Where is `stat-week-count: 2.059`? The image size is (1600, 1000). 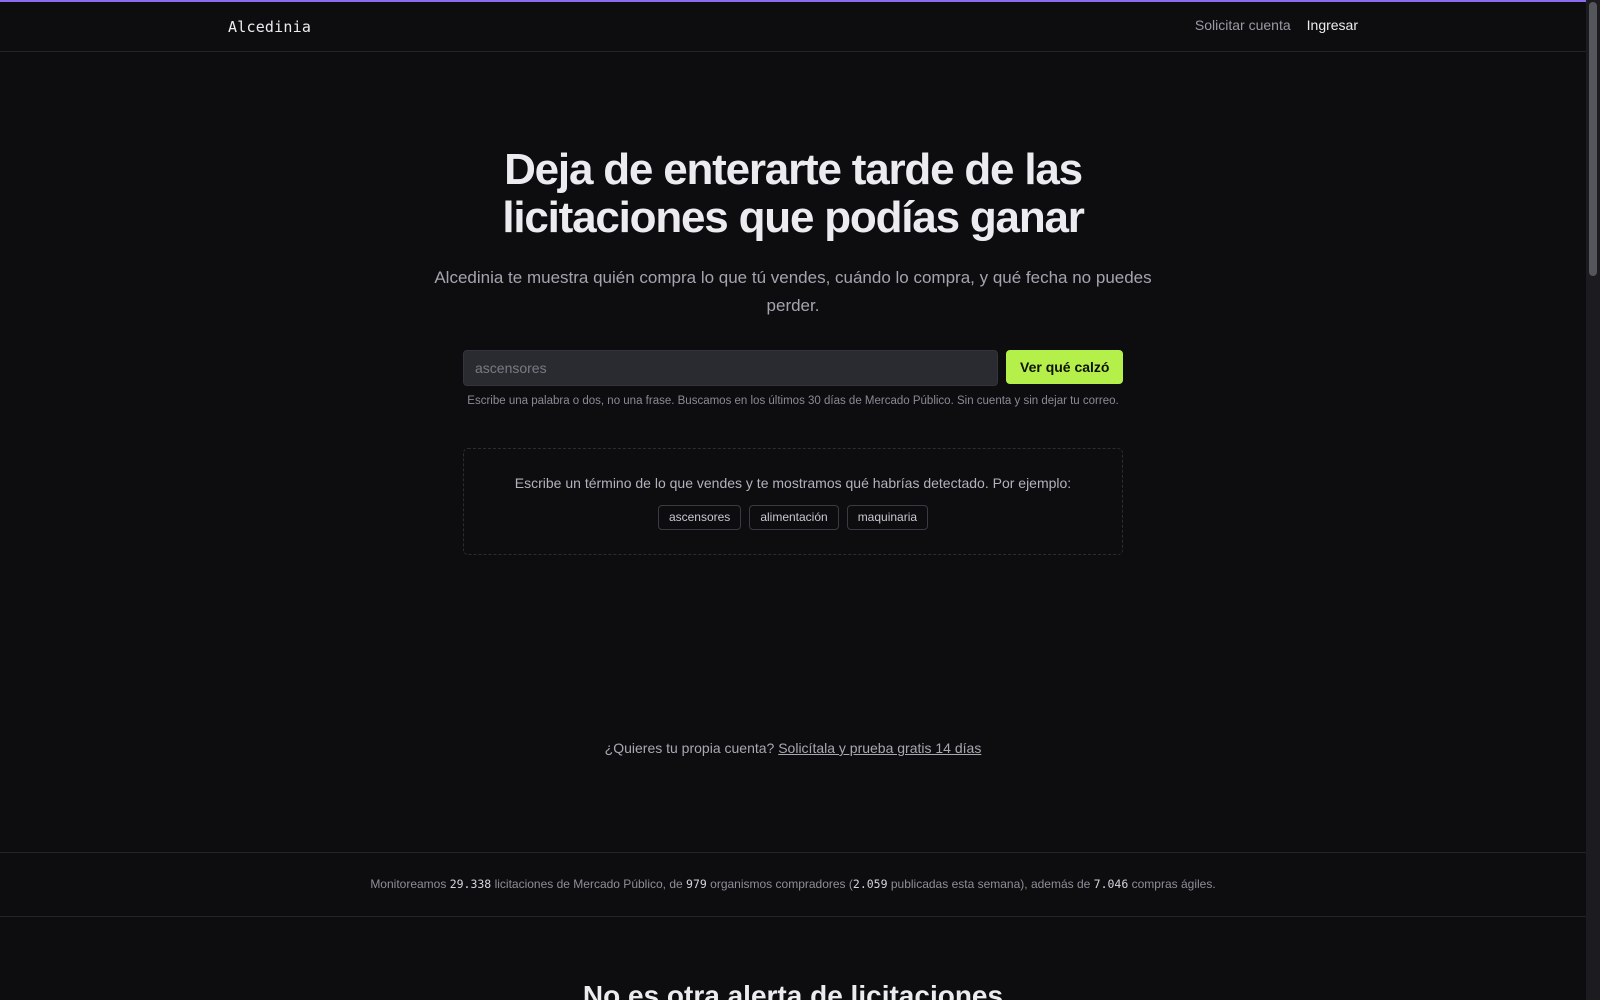
stat-week-count: 2.059 is located at coordinates (870, 884).